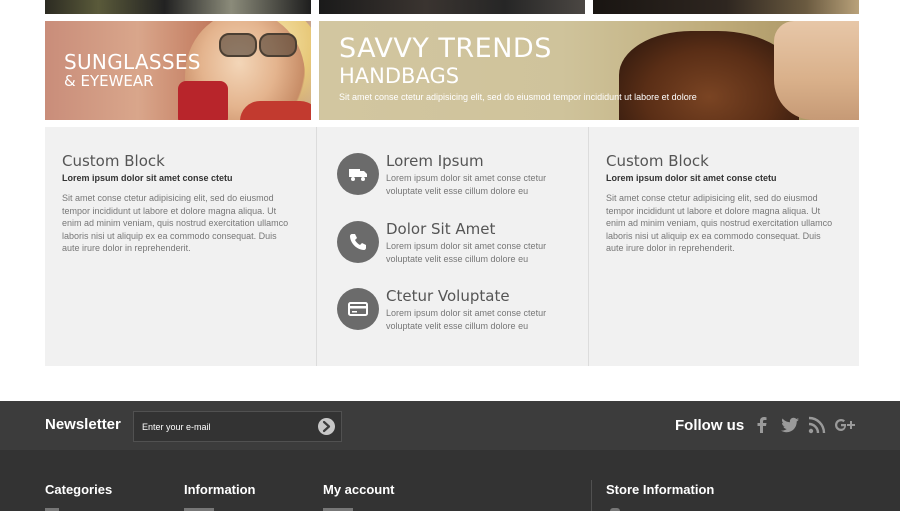 Image resolution: width=900 pixels, height=511 pixels. Describe the element at coordinates (660, 489) in the screenshot. I see `footer-heading-store-information: Store Information` at that location.